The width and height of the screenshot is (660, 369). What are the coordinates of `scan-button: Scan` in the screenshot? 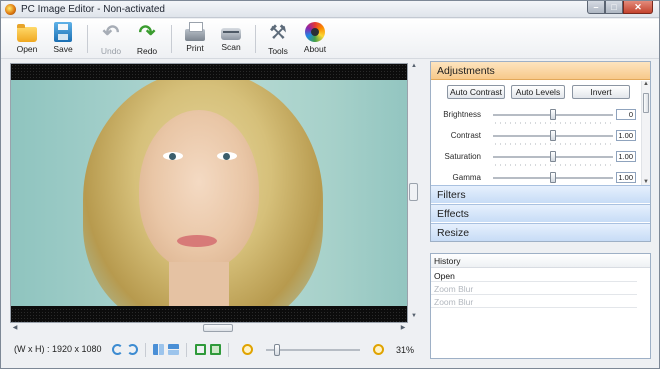 It's located at (231, 40).